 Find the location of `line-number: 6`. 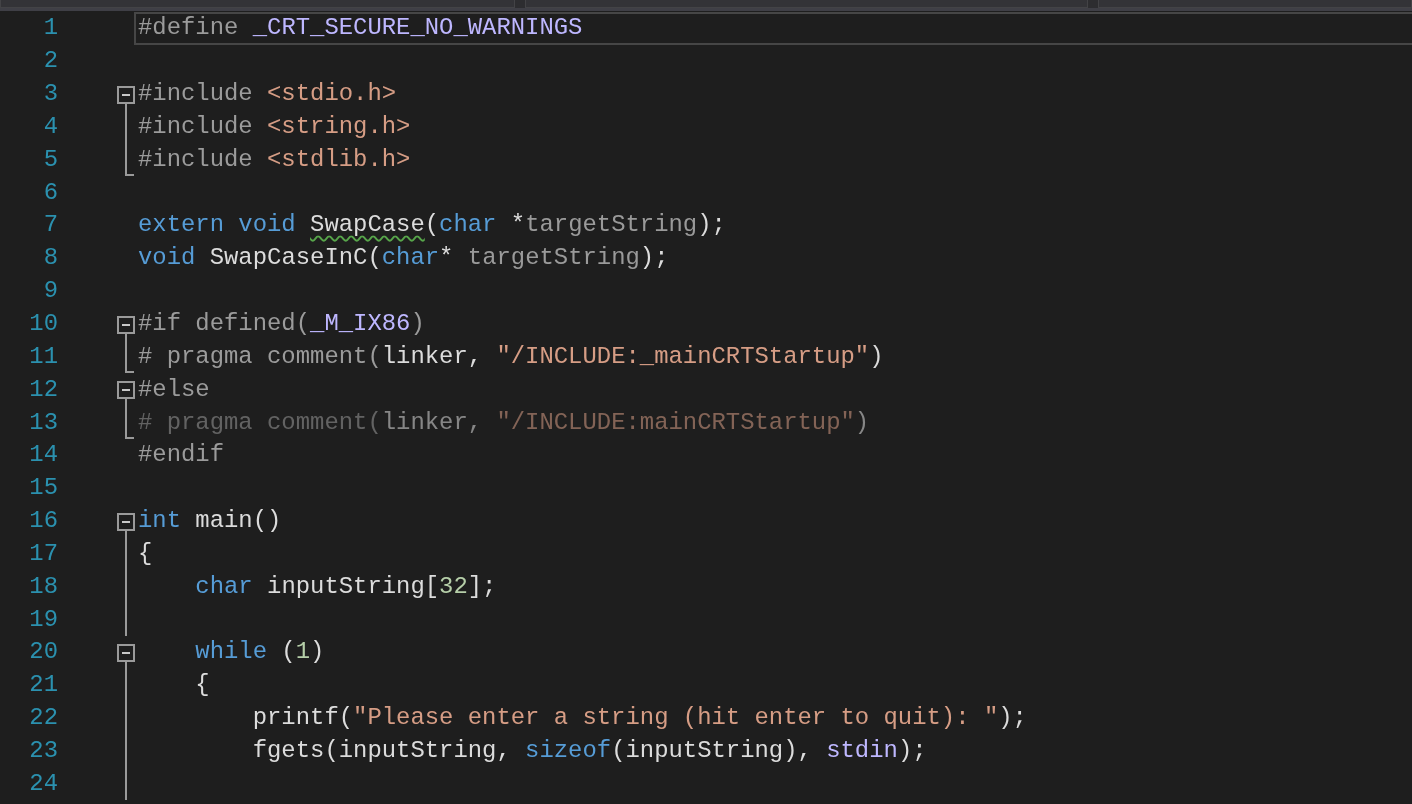

line-number: 6 is located at coordinates (50, 192).